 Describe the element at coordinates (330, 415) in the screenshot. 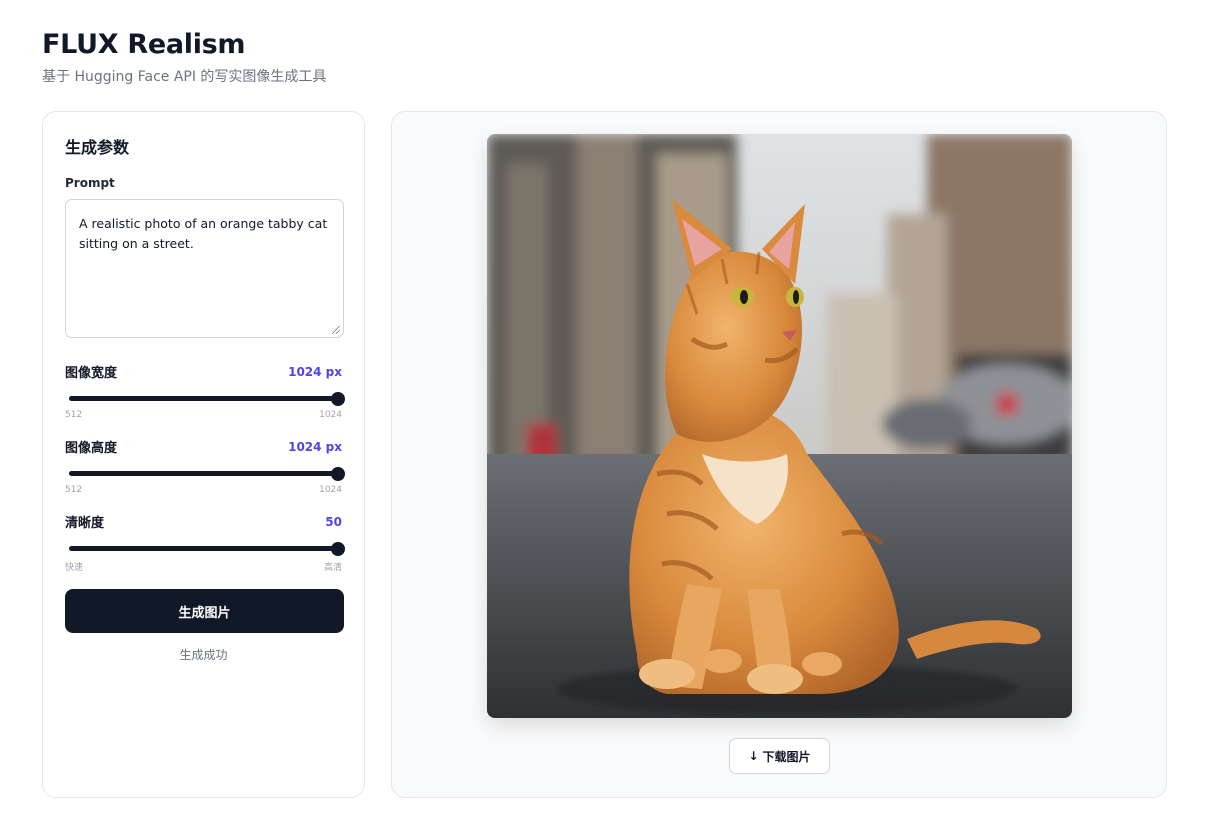

I see `width-max-label: 1024` at that location.